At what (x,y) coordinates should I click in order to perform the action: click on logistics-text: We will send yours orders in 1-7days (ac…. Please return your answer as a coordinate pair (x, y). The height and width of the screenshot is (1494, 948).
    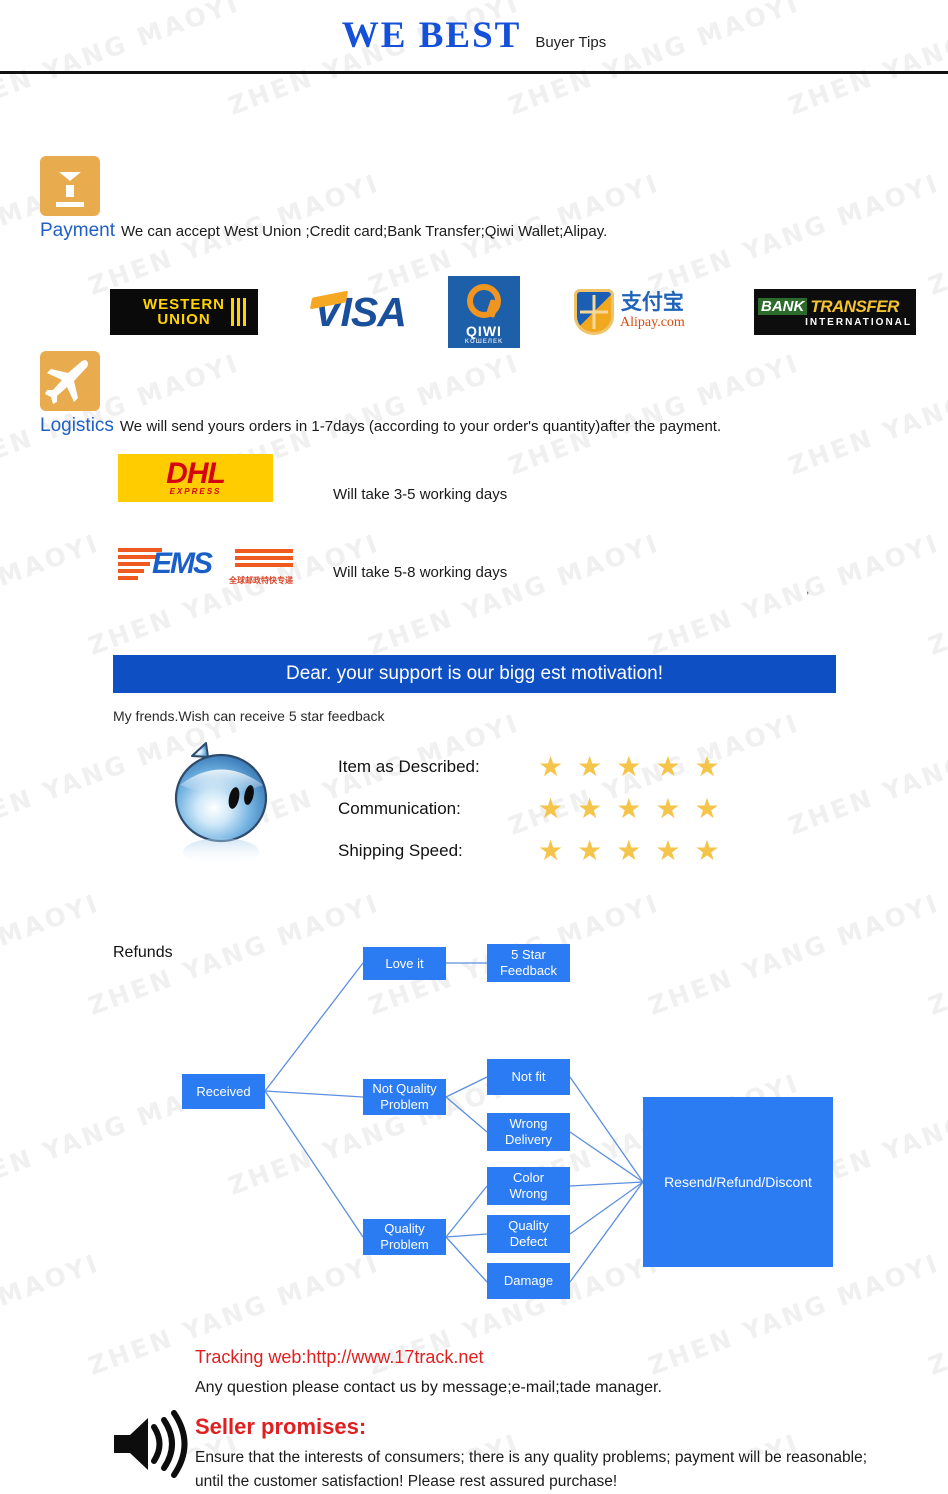
    Looking at the image, I should click on (420, 426).